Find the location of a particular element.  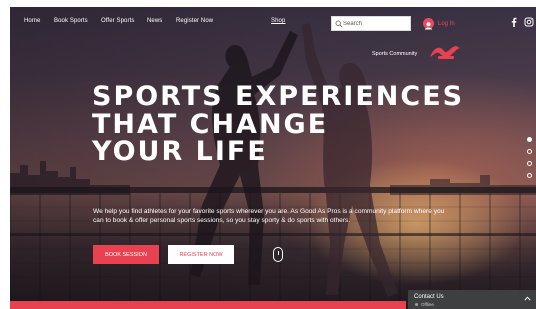

chevron-up-icon is located at coordinates (527, 298).